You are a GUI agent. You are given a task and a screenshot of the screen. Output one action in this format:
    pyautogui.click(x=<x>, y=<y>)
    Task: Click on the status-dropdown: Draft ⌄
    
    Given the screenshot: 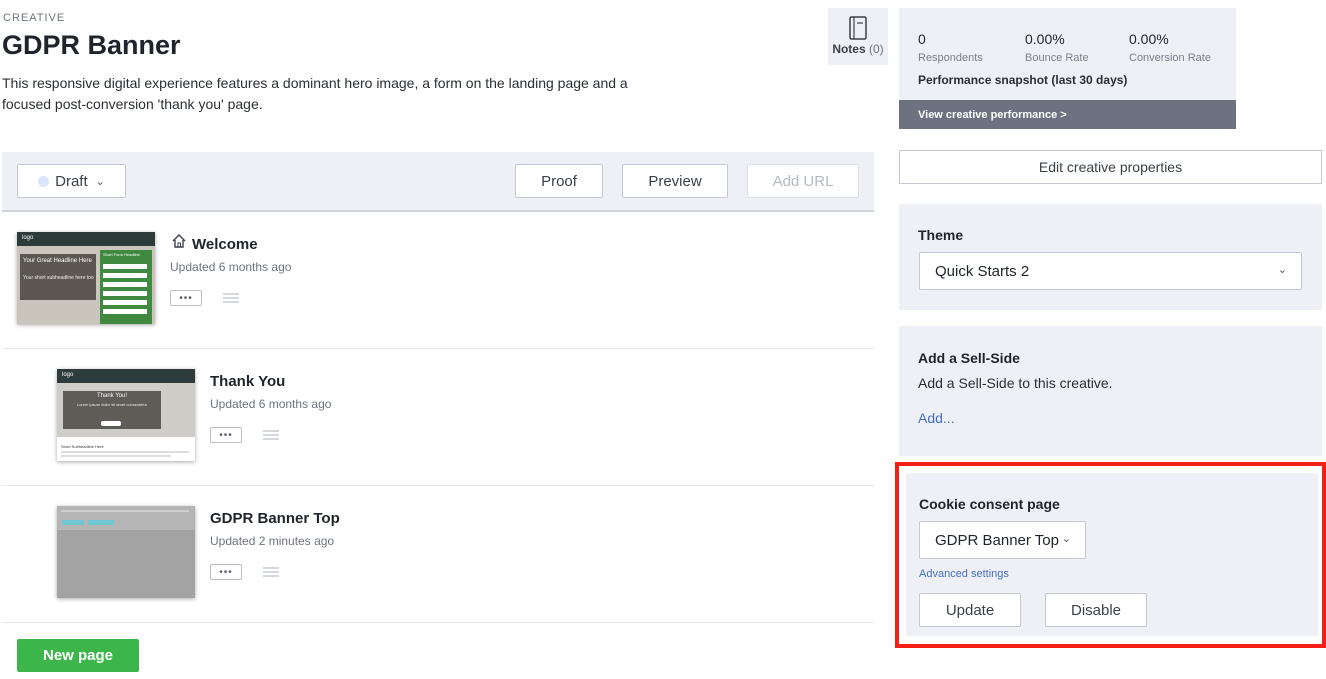 What is the action you would take?
    pyautogui.click(x=71, y=181)
    